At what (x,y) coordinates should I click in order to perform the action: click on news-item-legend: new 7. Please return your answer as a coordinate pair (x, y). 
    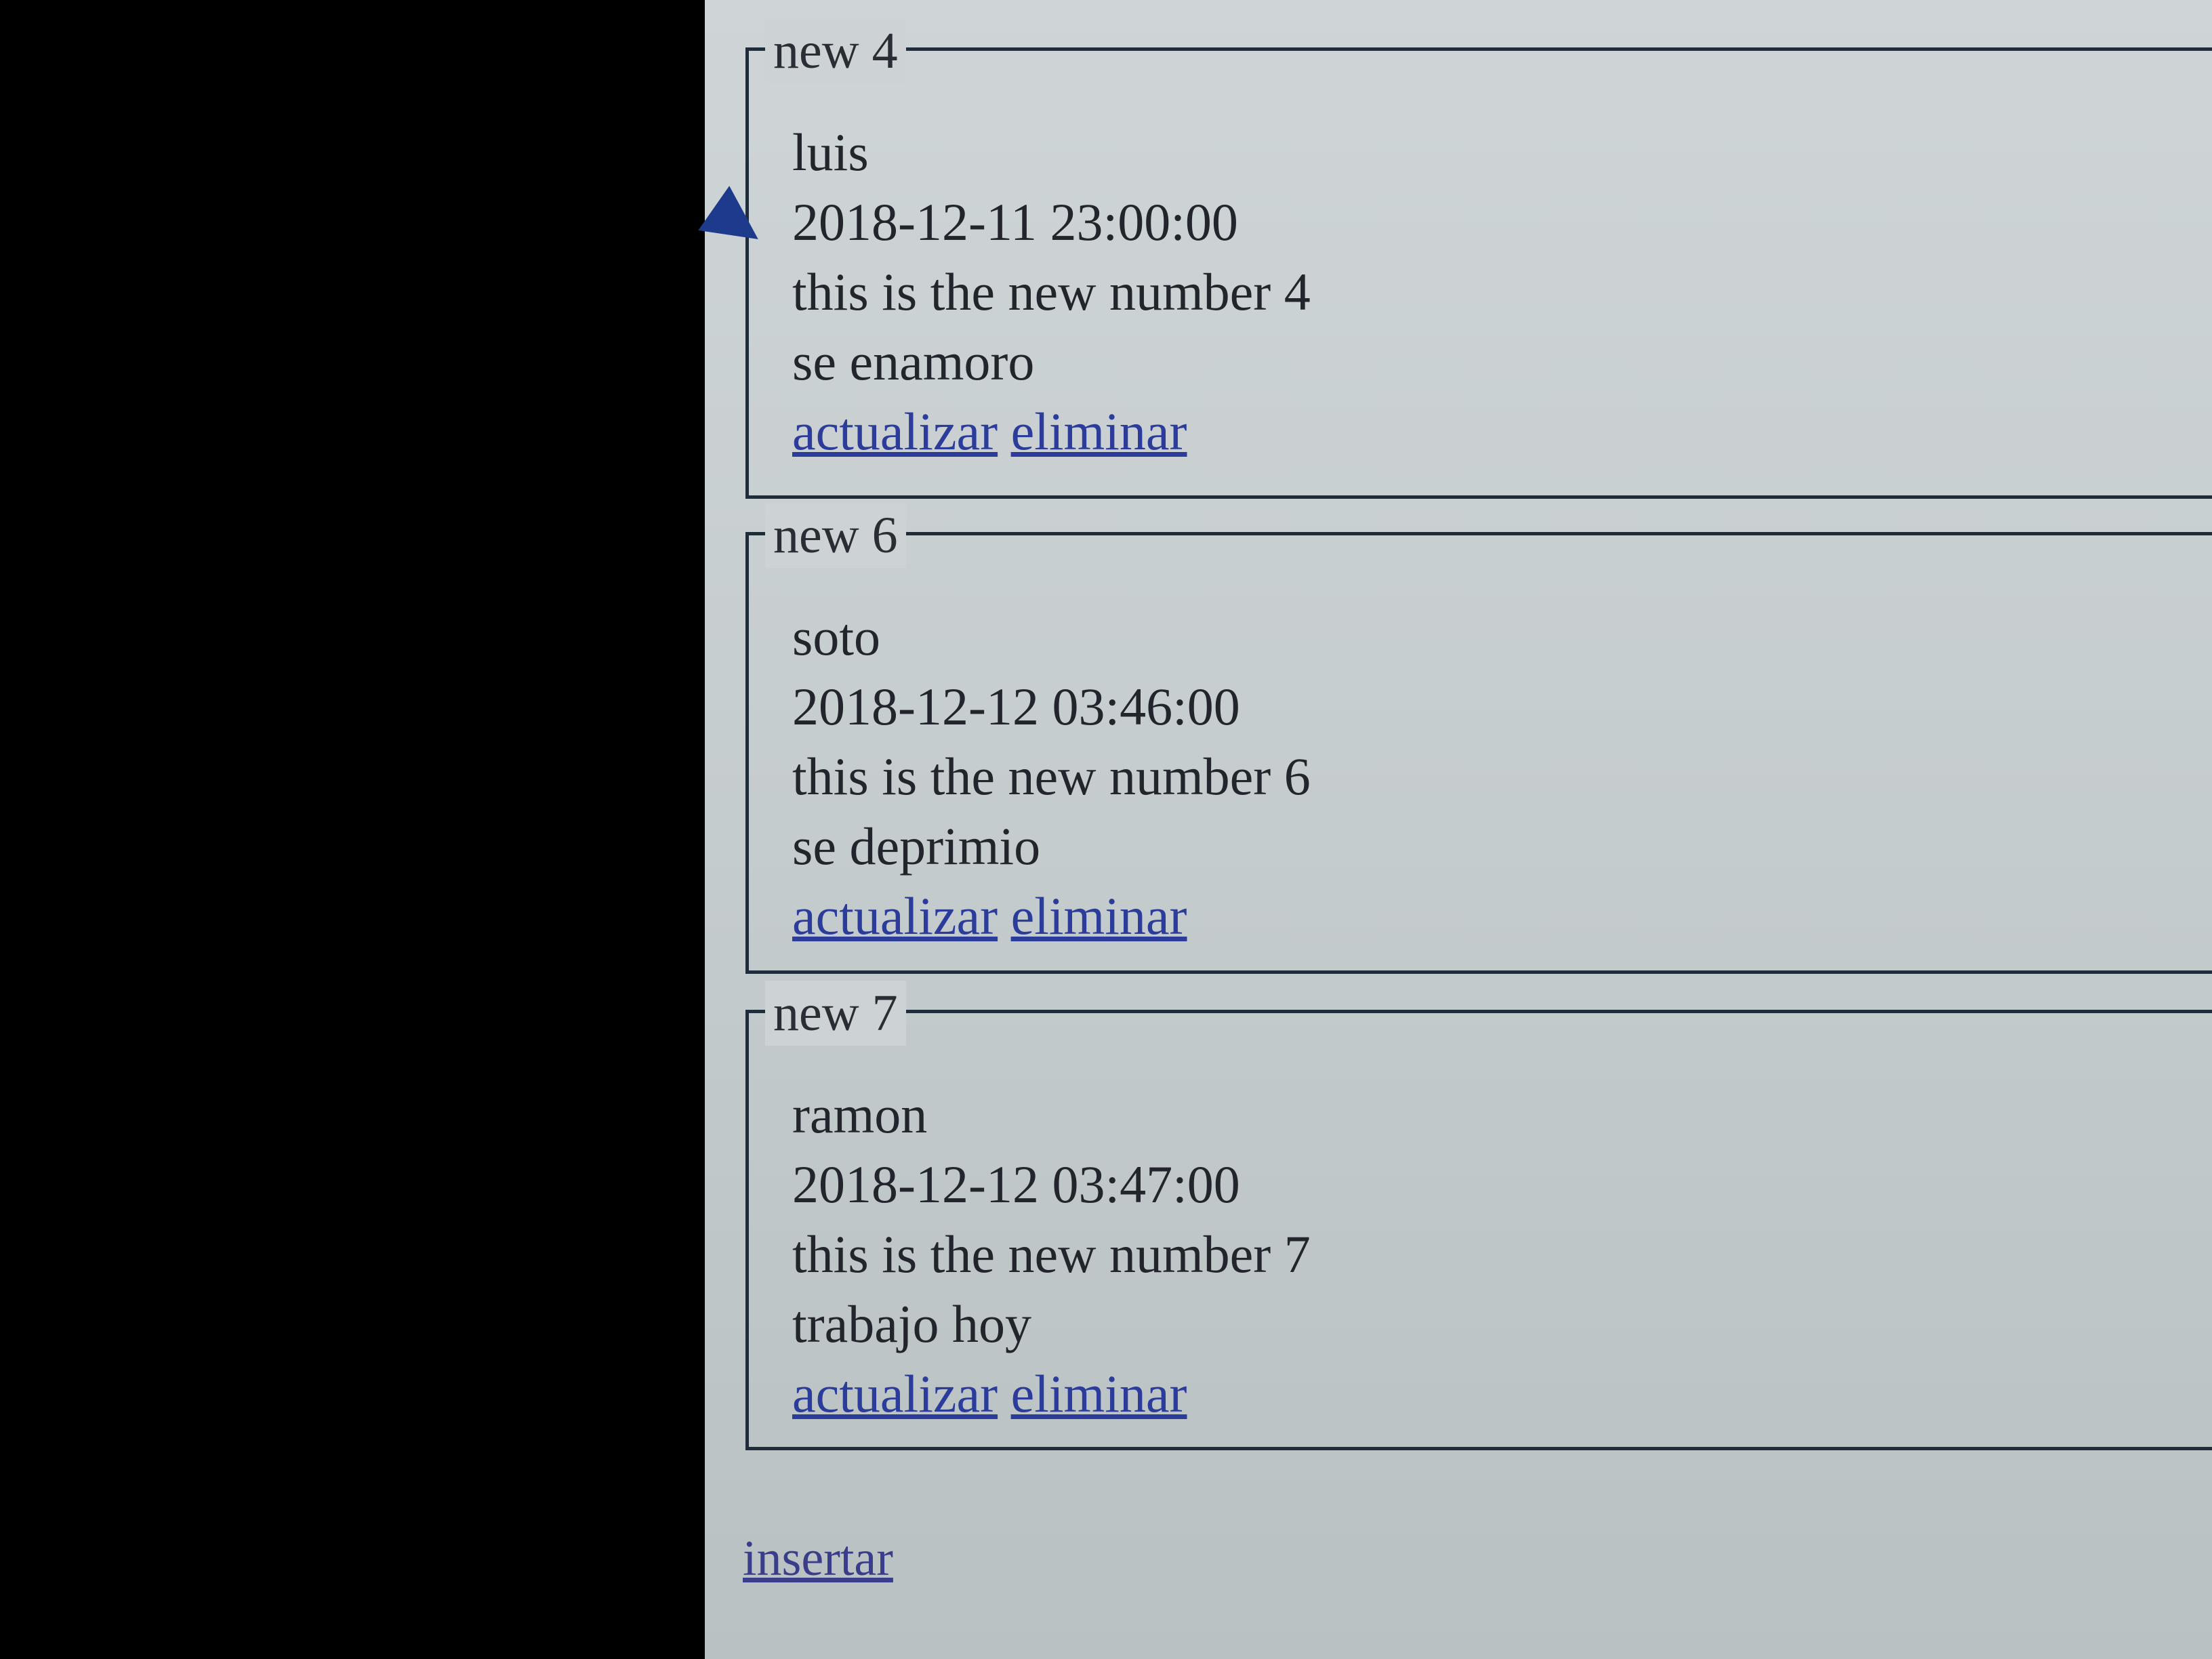
    Looking at the image, I should click on (836, 1013).